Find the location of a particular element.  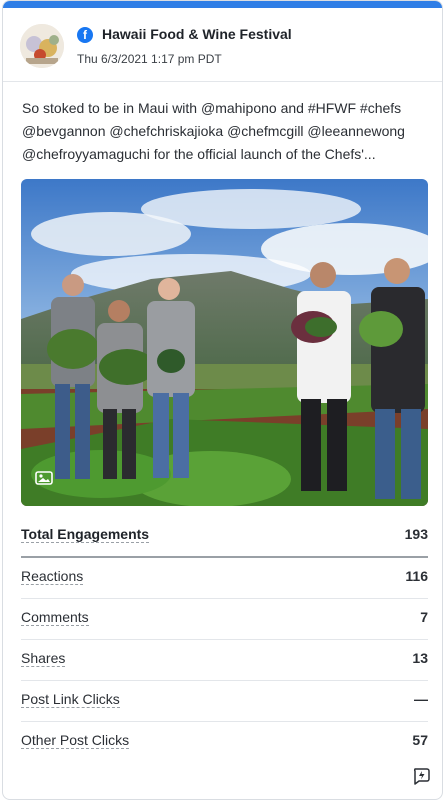

avatar is located at coordinates (42, 46).